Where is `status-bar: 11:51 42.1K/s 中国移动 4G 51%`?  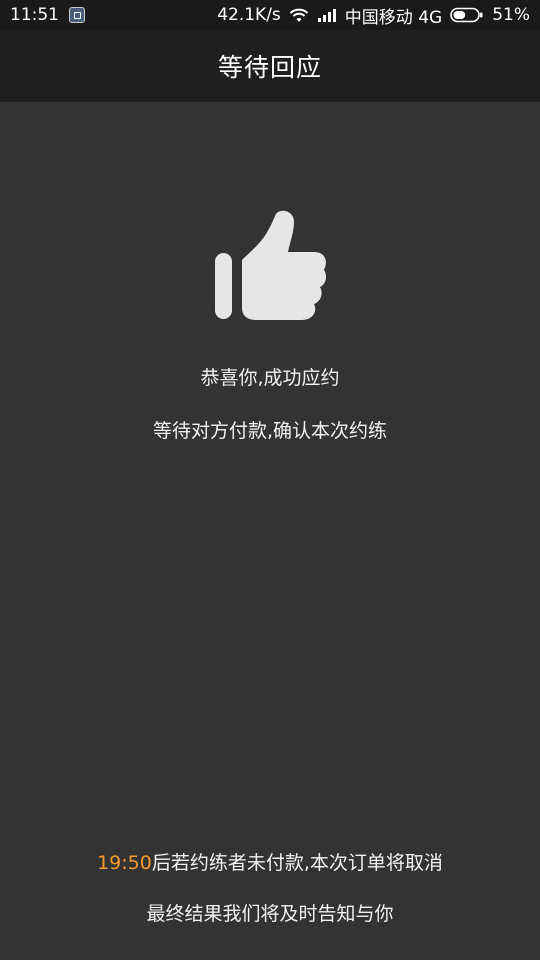 status-bar: 11:51 42.1K/s 中国移动 4G 51% is located at coordinates (270, 15).